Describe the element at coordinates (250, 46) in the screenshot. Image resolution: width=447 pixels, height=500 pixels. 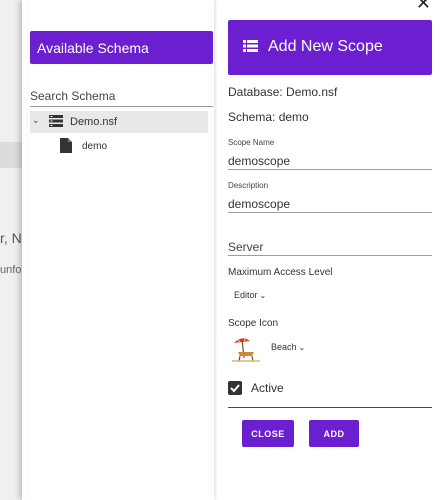
I see `list-icon` at that location.